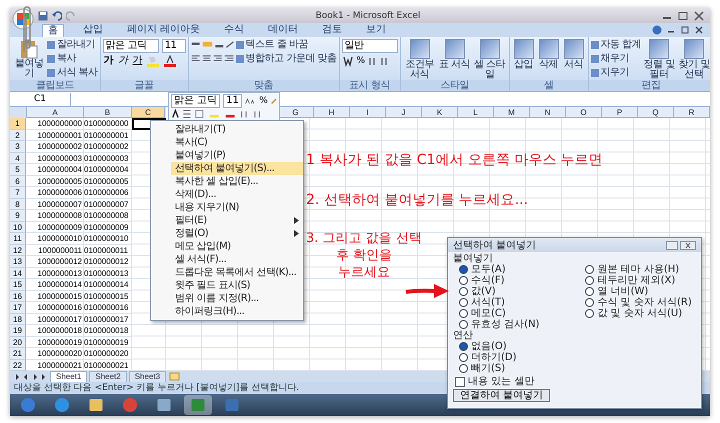 This screenshot has width=720, height=423. Describe the element at coordinates (18, 262) in the screenshot. I see `row-header: 13` at that location.